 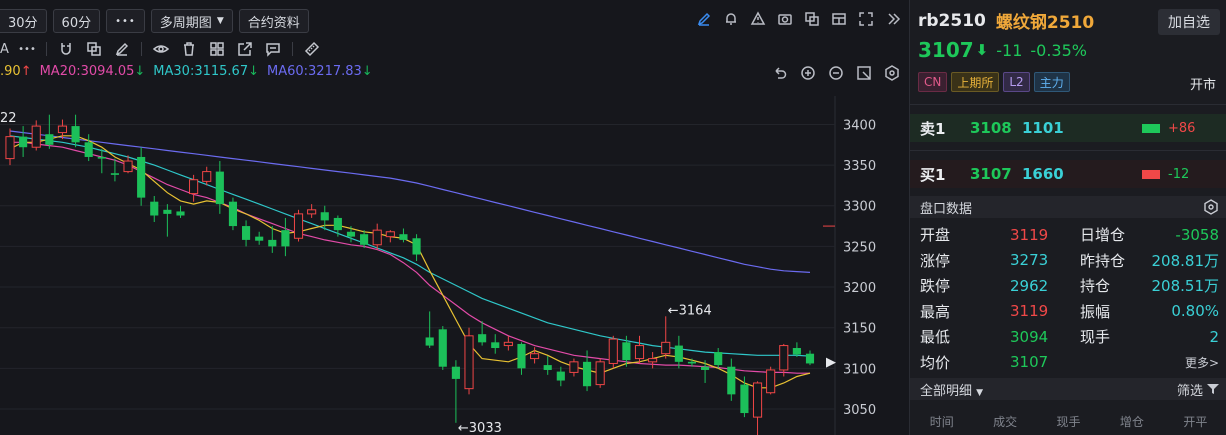 I want to click on more-periods-button: •••, so click(x=125, y=21).